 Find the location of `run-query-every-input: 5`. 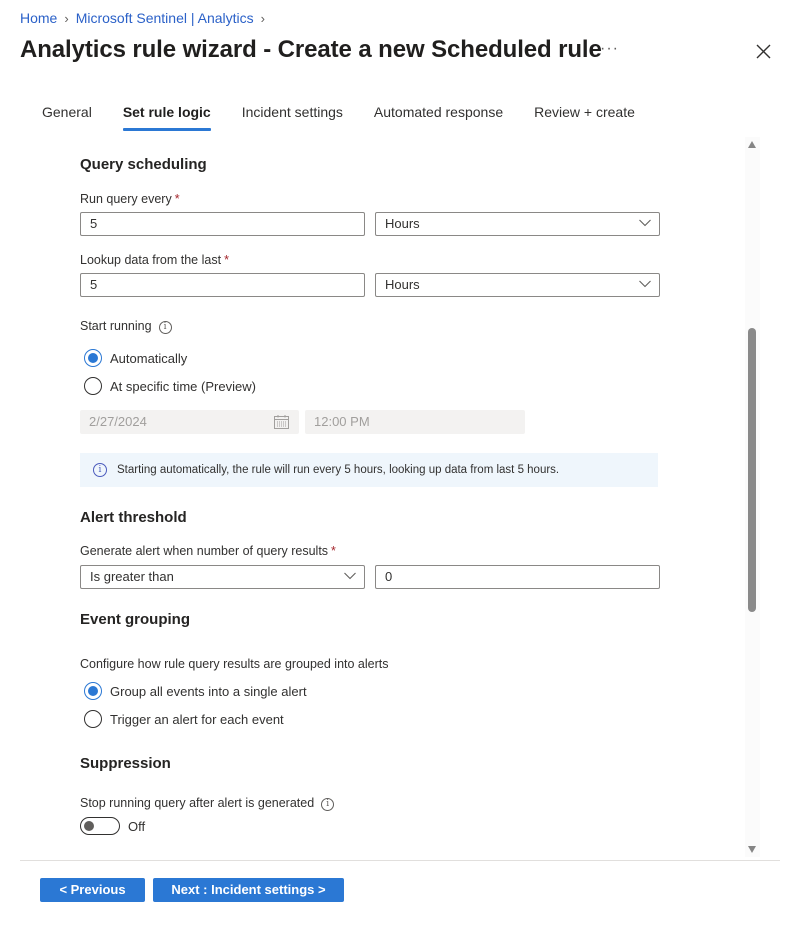

run-query-every-input: 5 is located at coordinates (222, 224).